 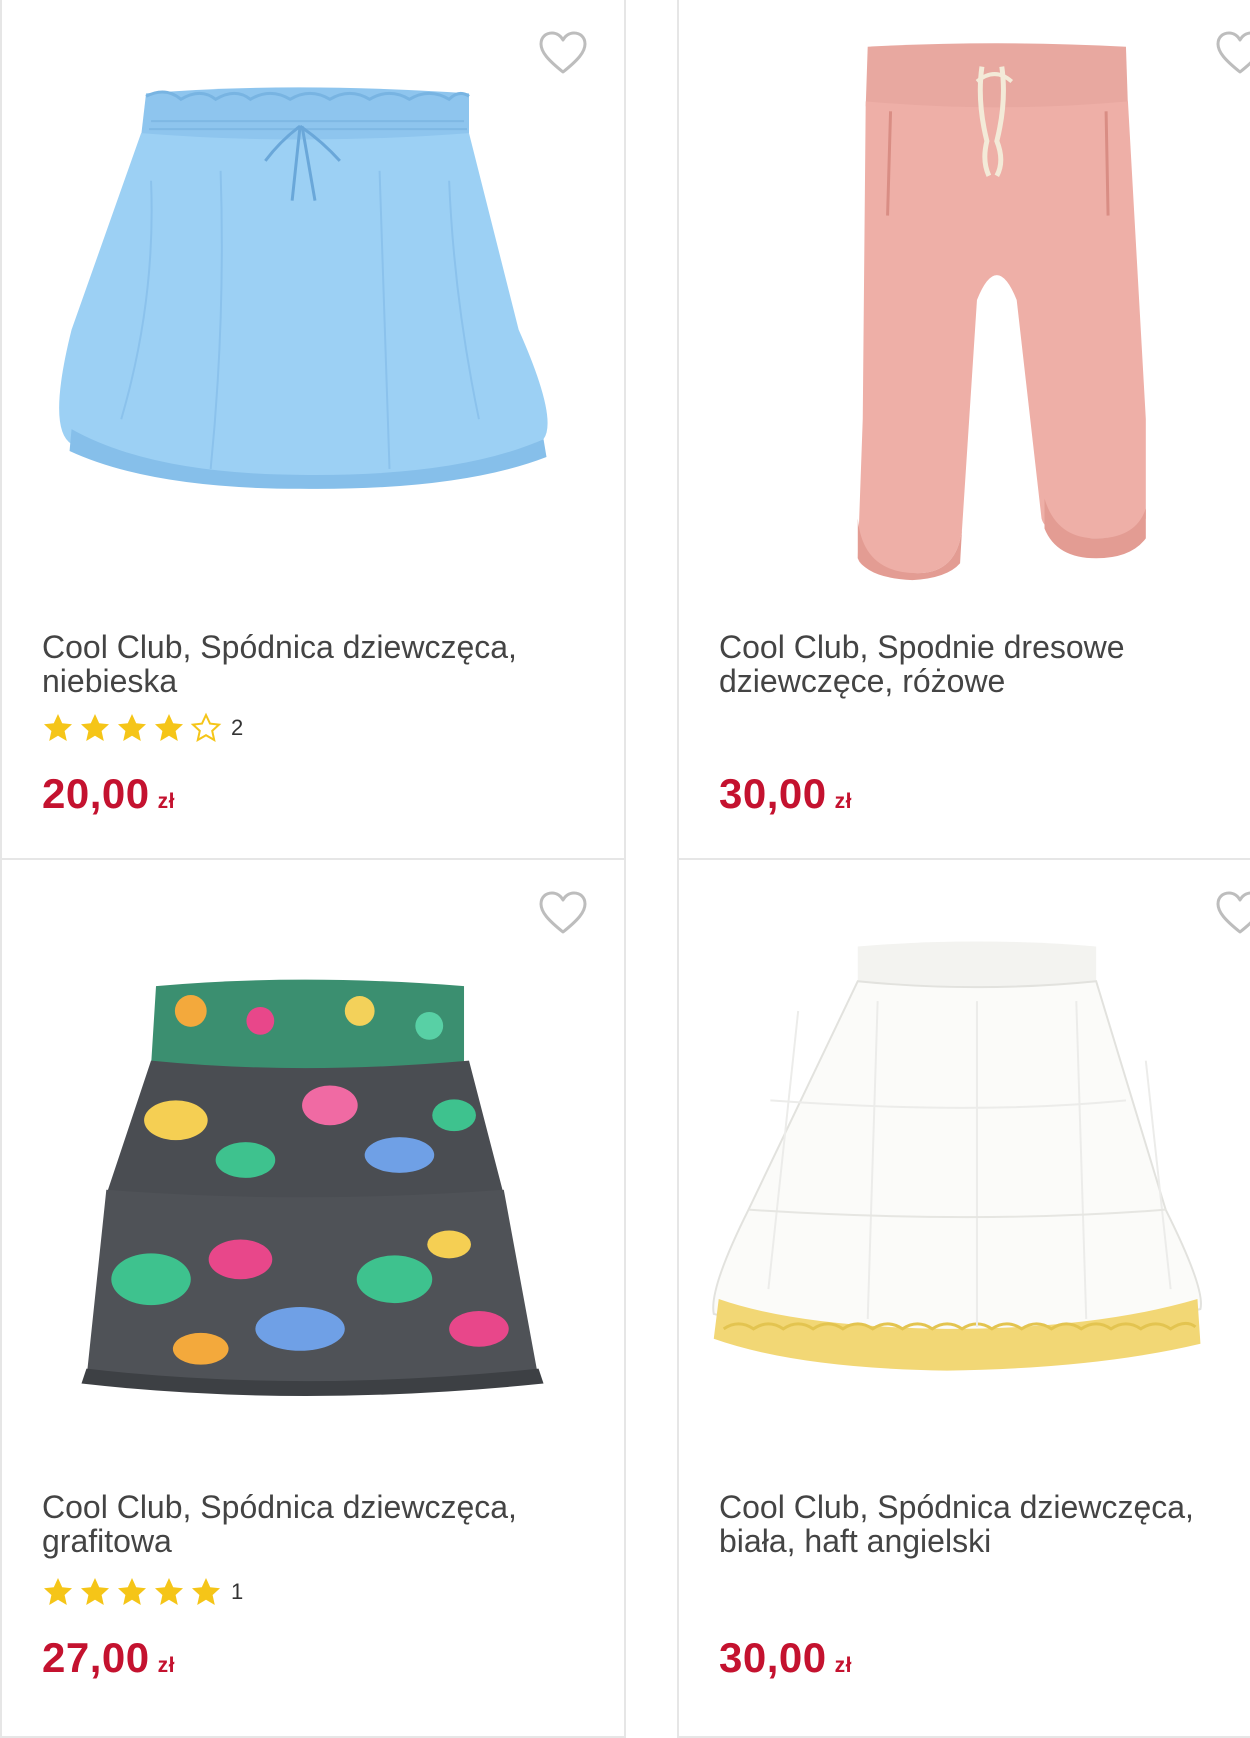 I want to click on product-price: 20,00 zł, so click(x=108, y=794).